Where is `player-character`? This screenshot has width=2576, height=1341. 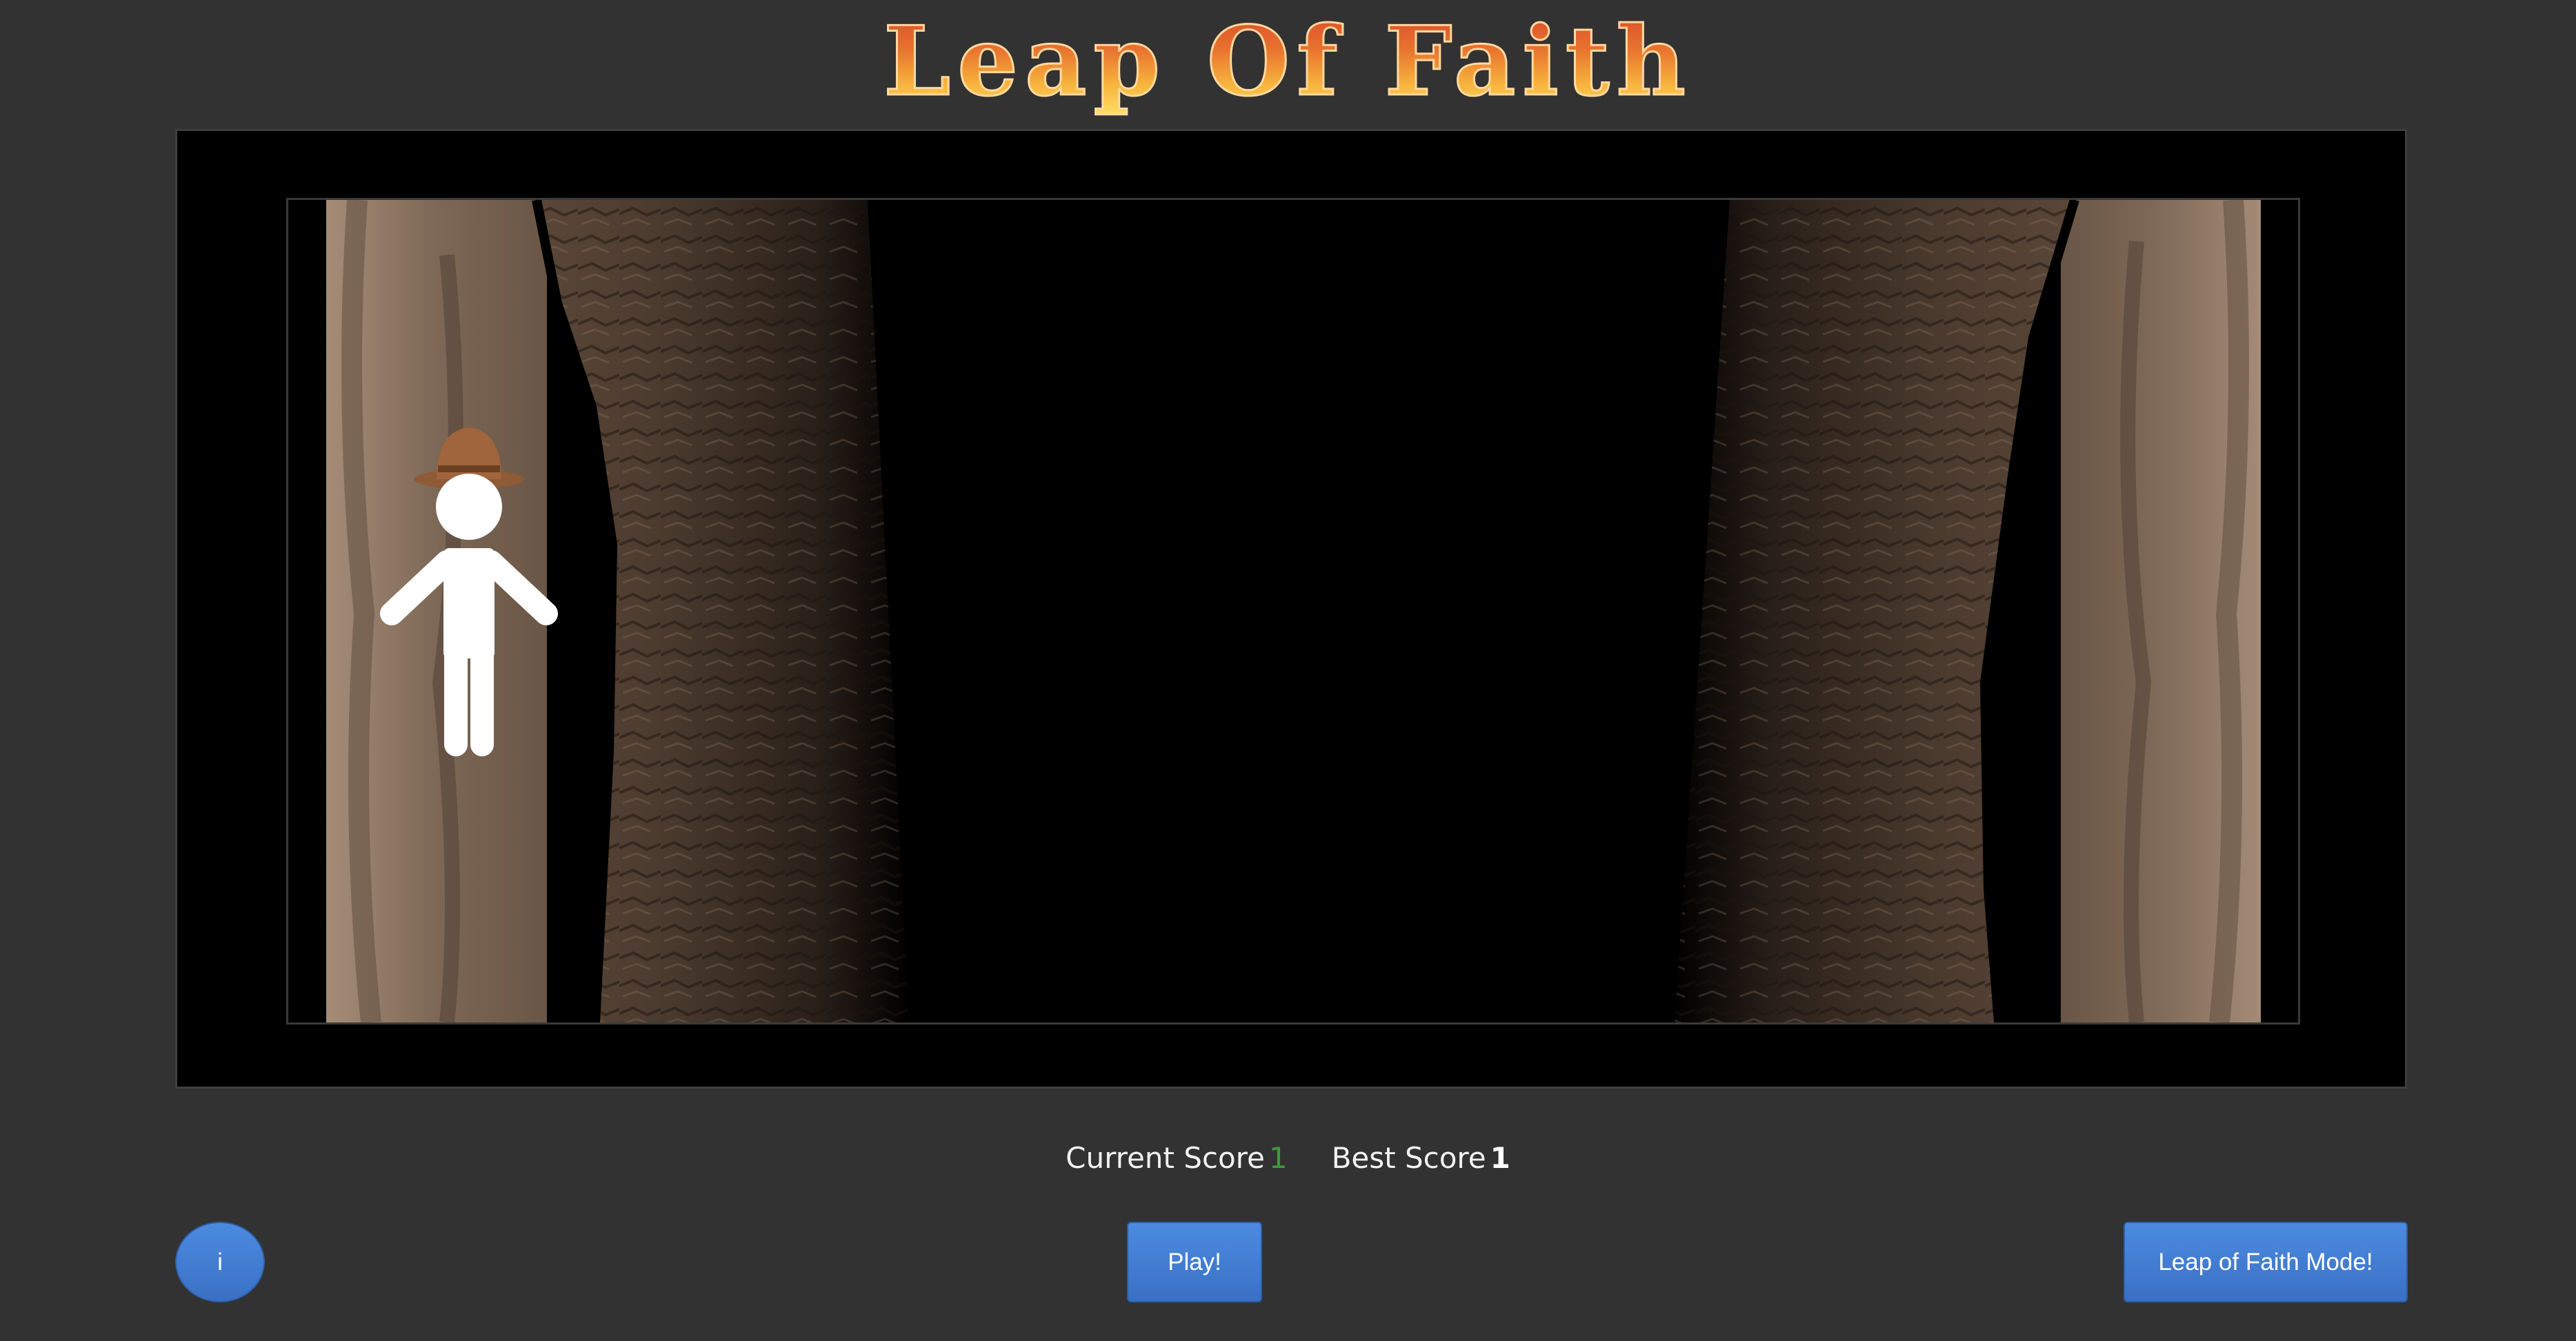
player-character is located at coordinates (469, 591).